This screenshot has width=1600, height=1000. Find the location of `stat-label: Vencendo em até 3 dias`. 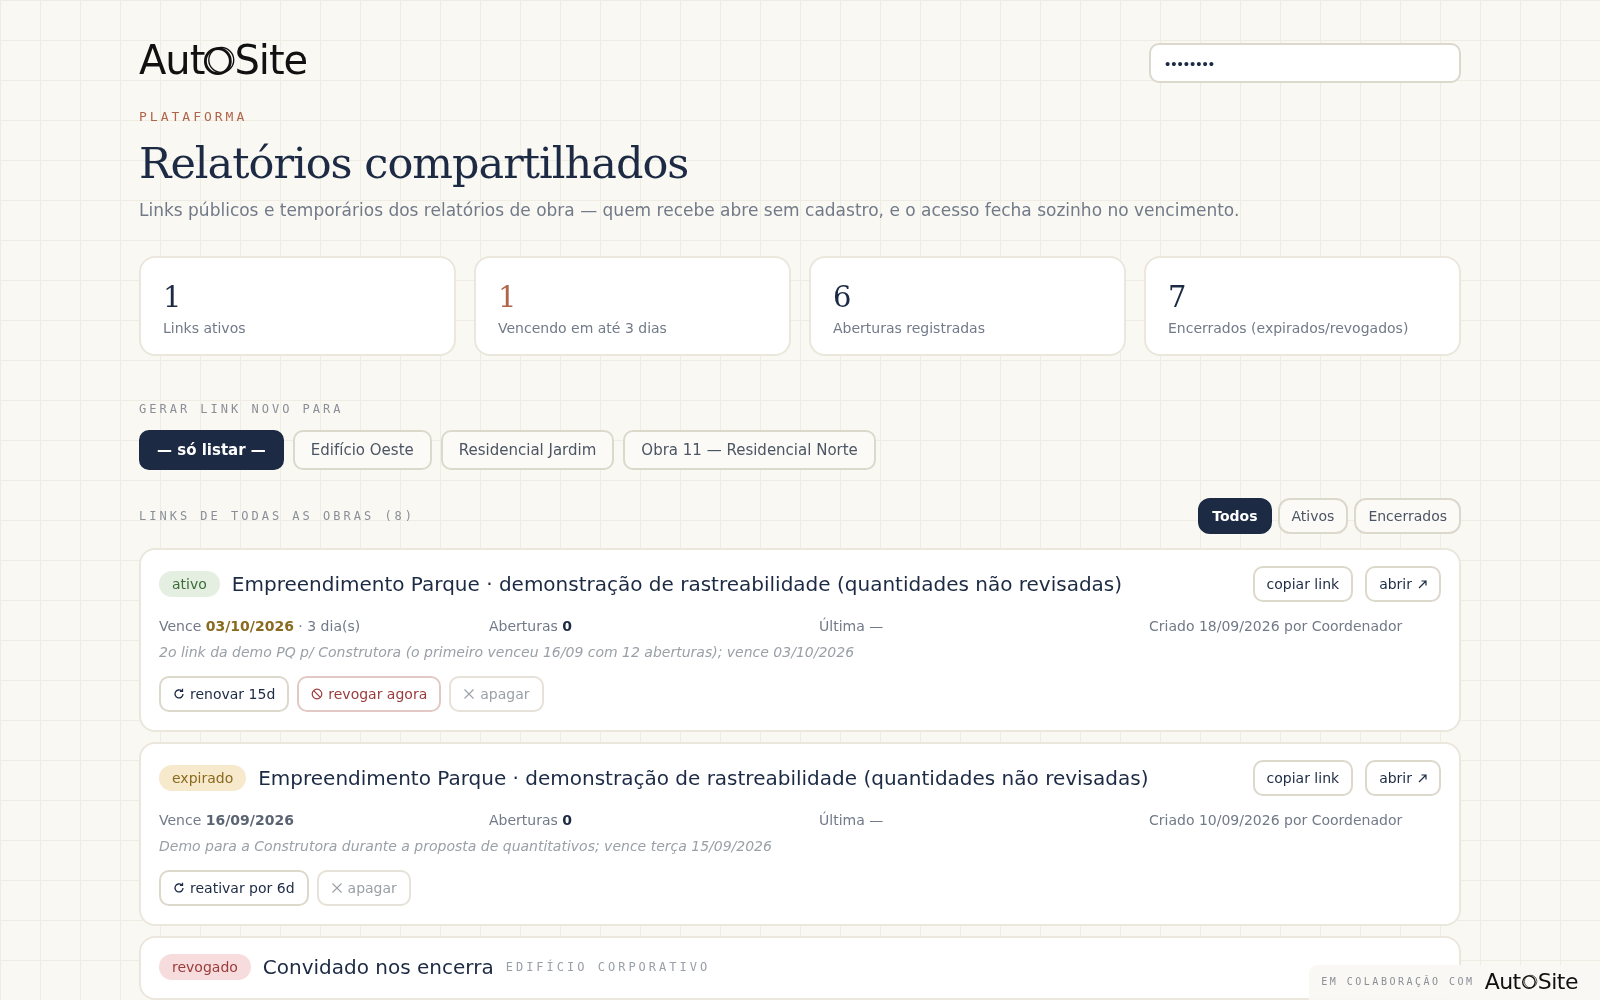

stat-label: Vencendo em até 3 dias is located at coordinates (583, 327).